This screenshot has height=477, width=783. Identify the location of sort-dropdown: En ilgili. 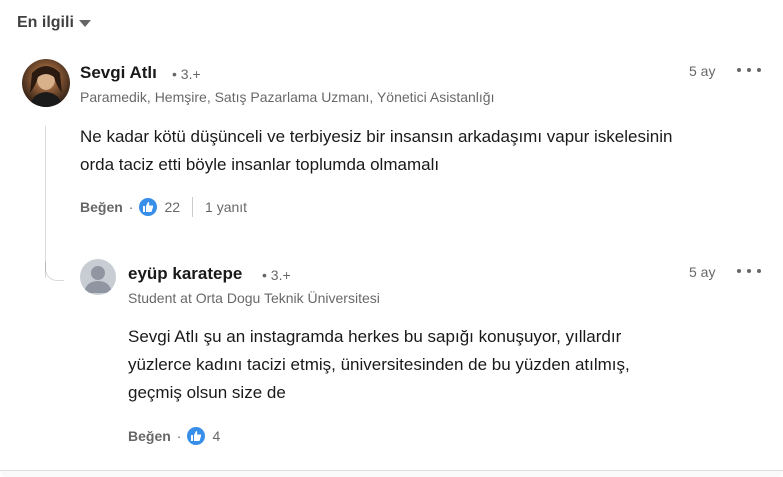
(54, 23).